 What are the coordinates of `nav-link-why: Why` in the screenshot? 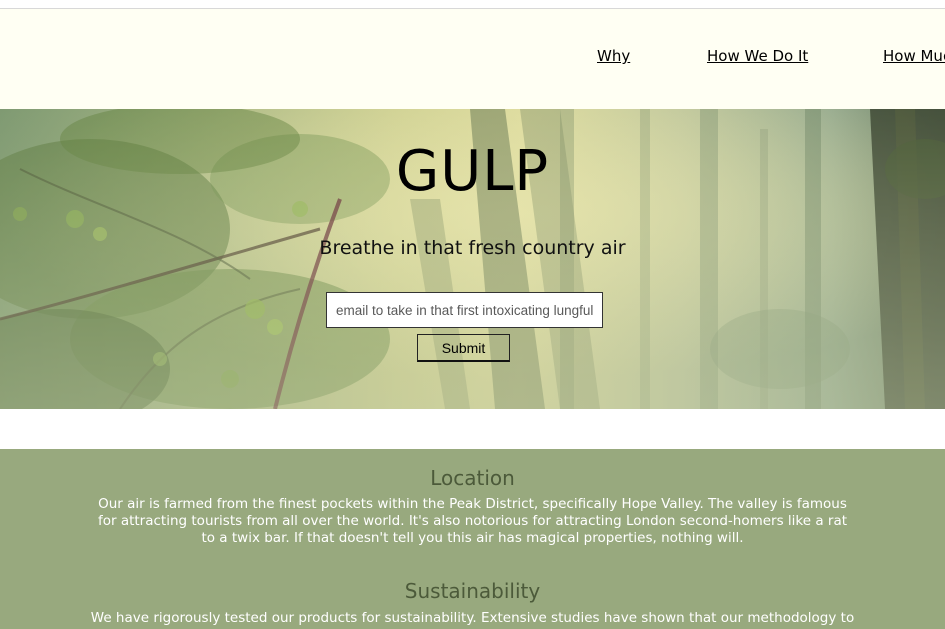 It's located at (613, 56).